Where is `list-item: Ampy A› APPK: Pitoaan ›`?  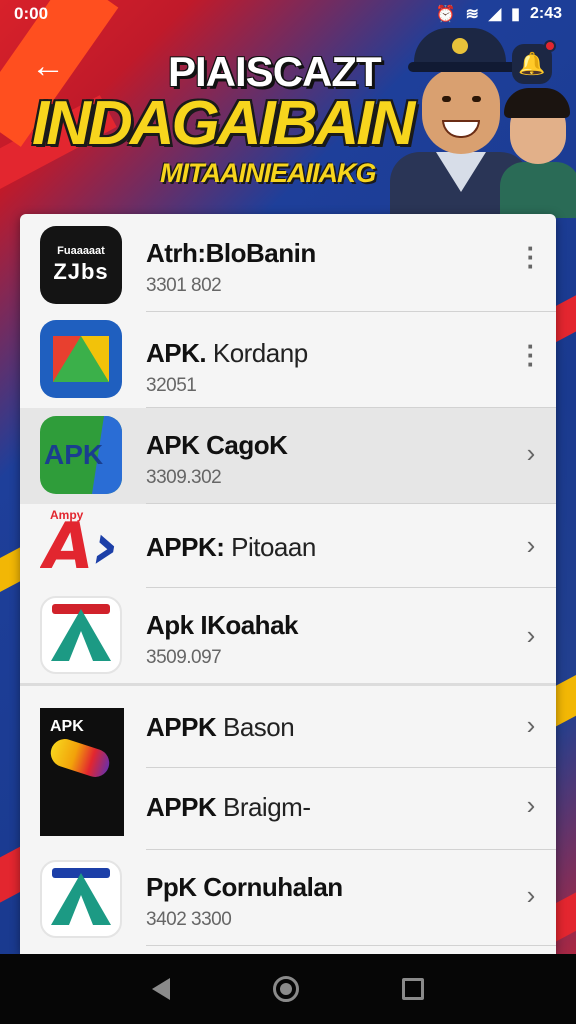 list-item: Ampy A› APPK: Pitoaan › is located at coordinates (288, 546).